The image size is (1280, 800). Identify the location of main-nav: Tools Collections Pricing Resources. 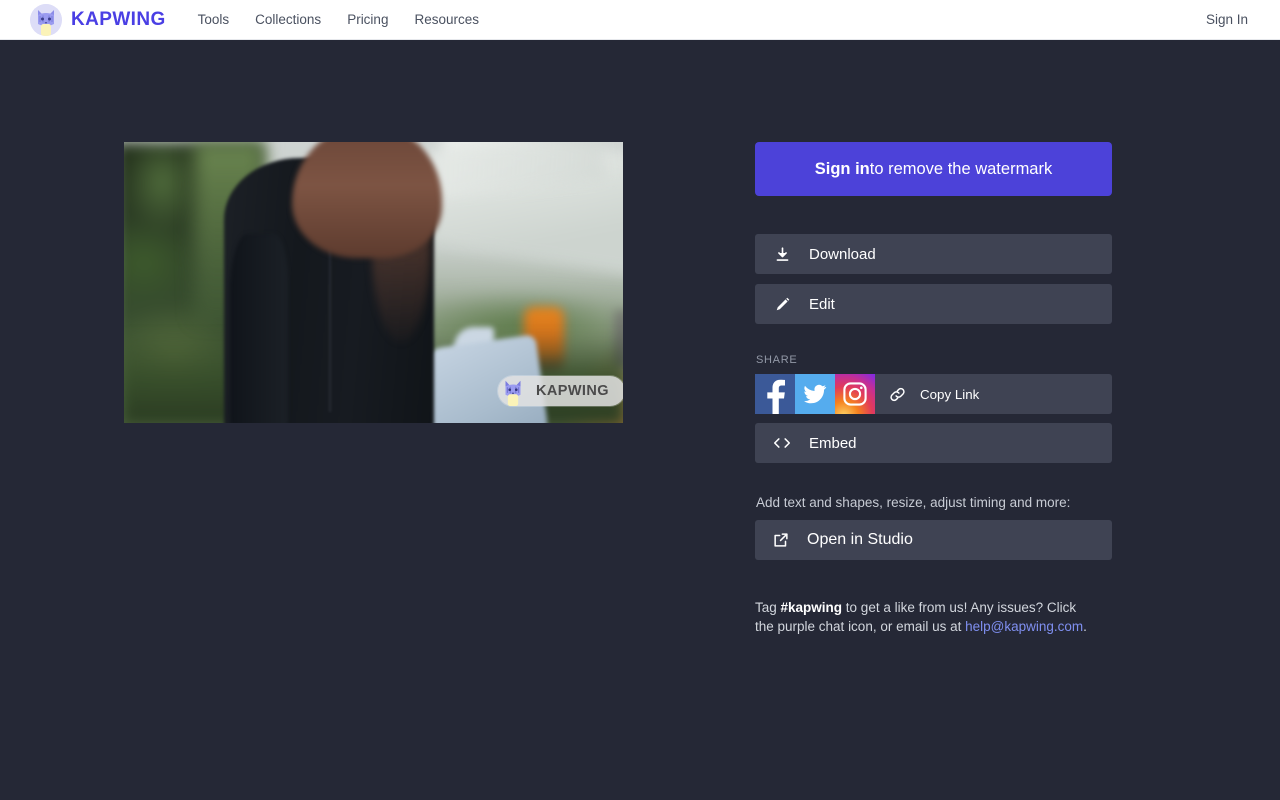
(338, 19).